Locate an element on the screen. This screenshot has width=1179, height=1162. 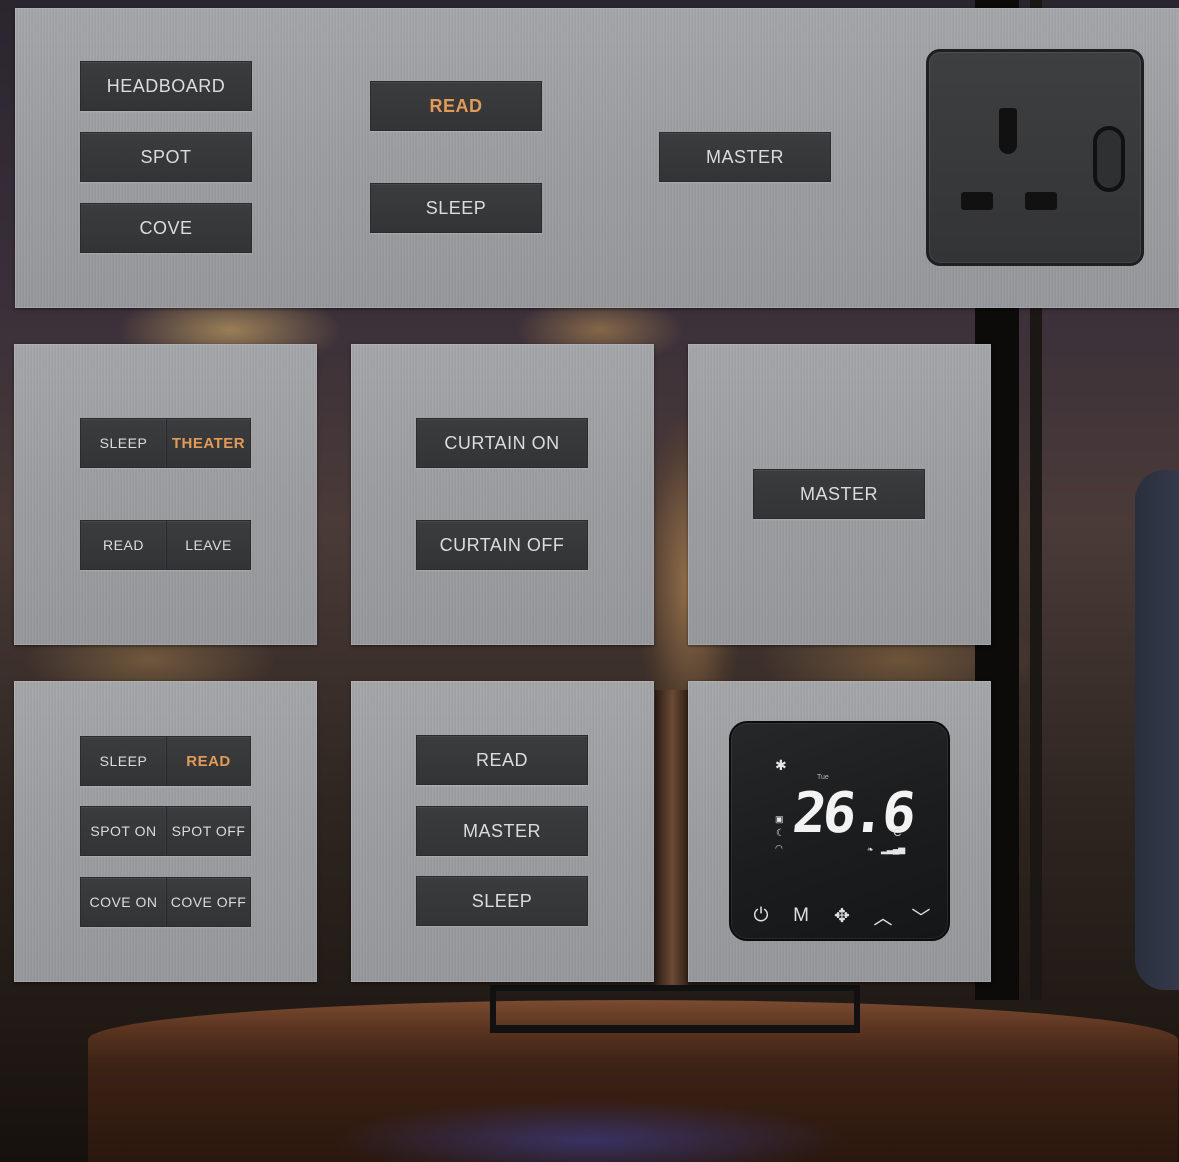
read-mode-button: READ is located at coordinates (502, 760).